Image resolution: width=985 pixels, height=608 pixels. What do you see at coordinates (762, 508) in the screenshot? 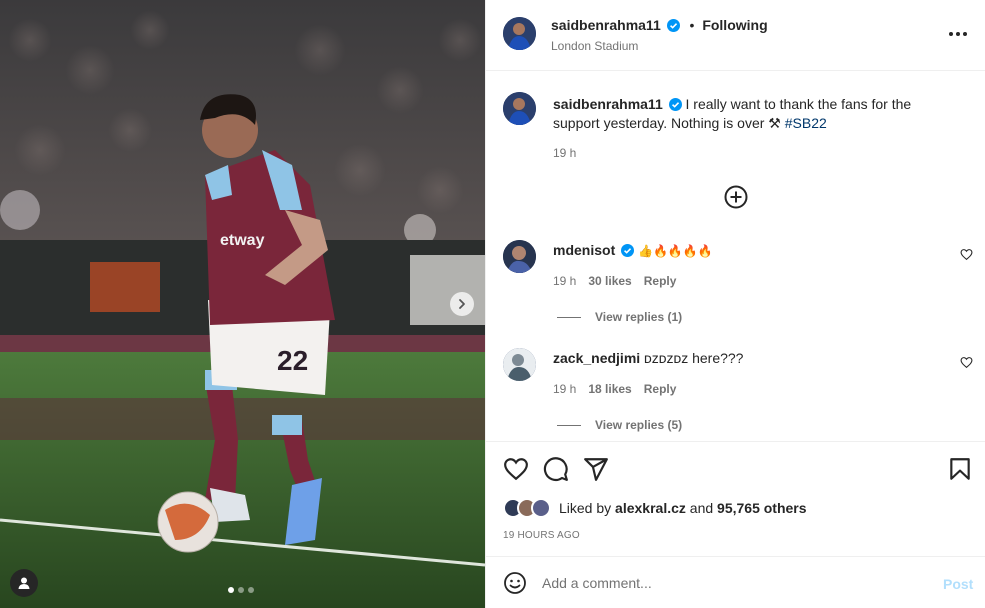
I see `likes-others: 95,765 others` at bounding box center [762, 508].